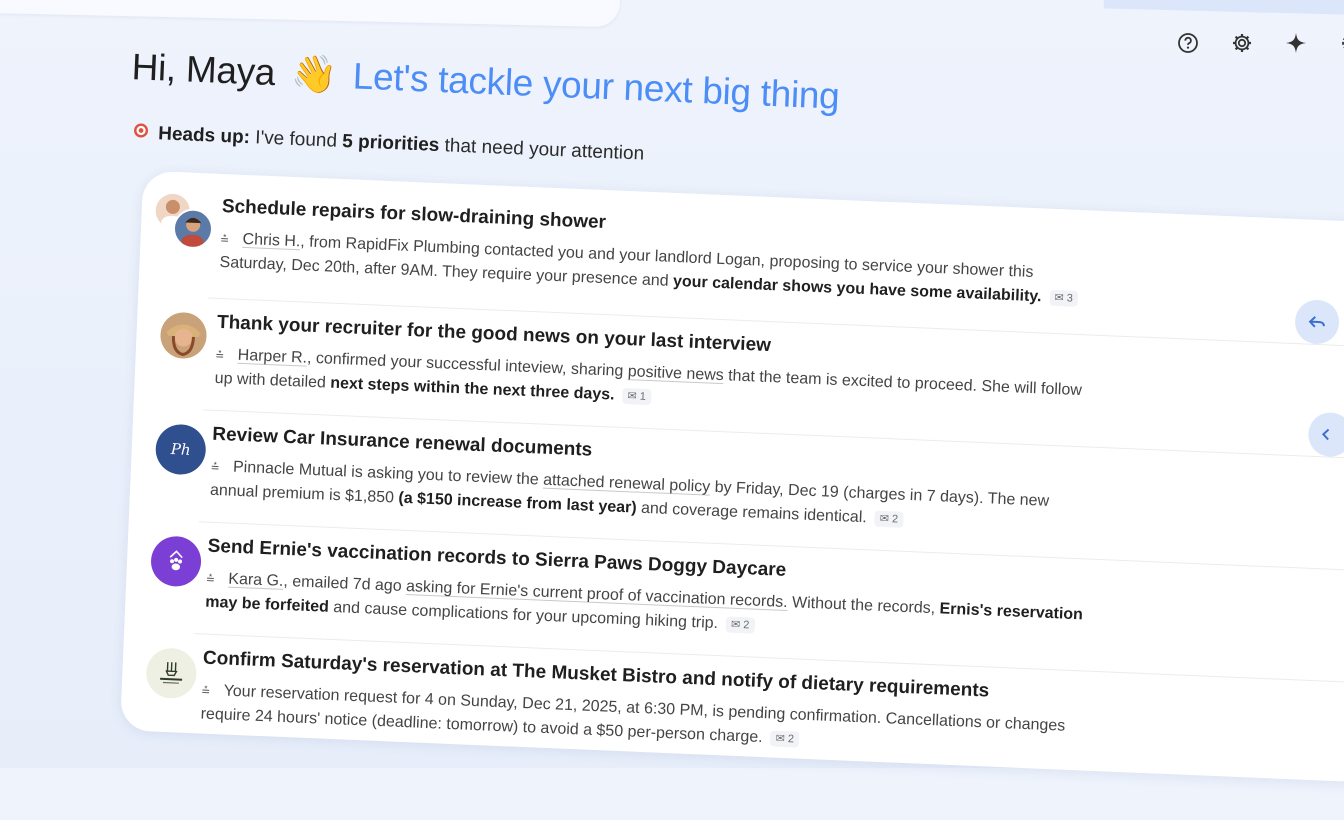 The width and height of the screenshot is (1344, 820). I want to click on greeting-name: Hi, Maya, so click(203, 70).